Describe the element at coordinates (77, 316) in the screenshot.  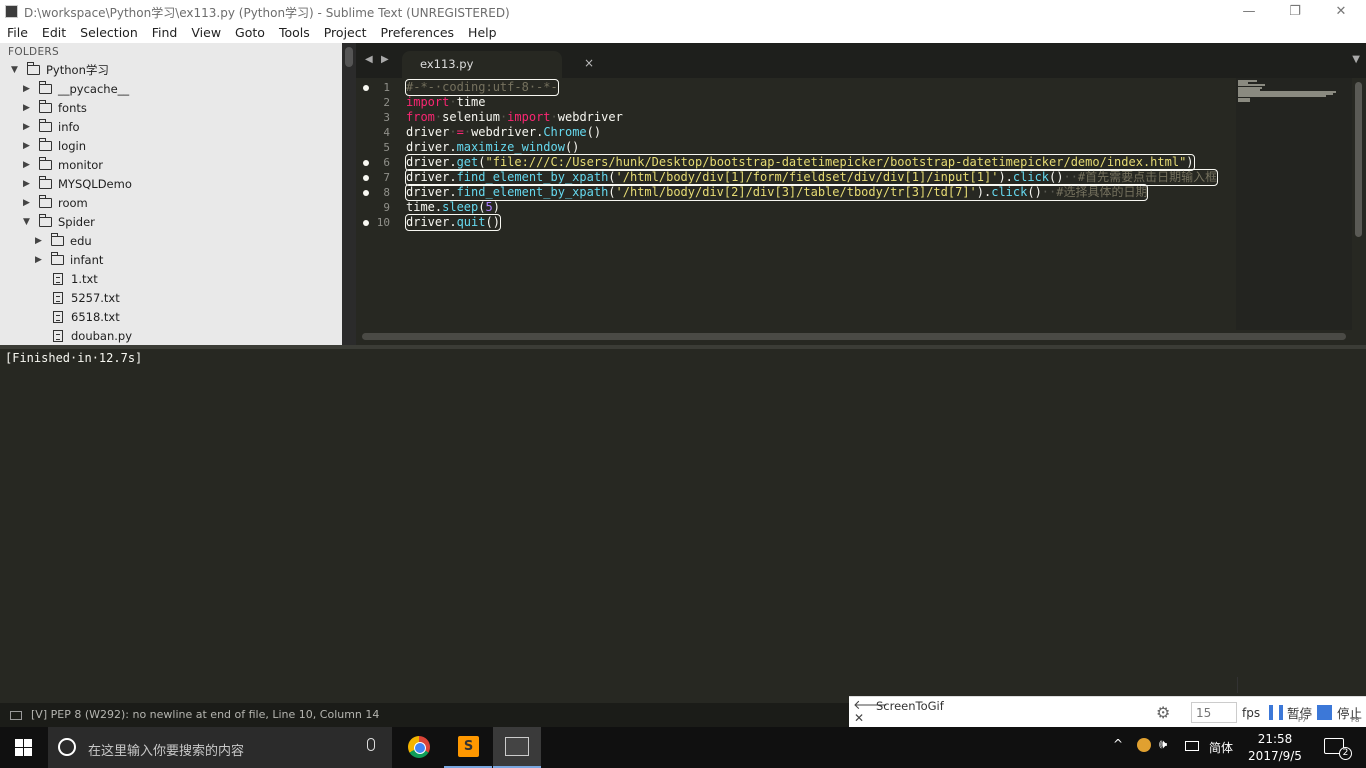
I see `sidebar-file: 6518.txt` at that location.